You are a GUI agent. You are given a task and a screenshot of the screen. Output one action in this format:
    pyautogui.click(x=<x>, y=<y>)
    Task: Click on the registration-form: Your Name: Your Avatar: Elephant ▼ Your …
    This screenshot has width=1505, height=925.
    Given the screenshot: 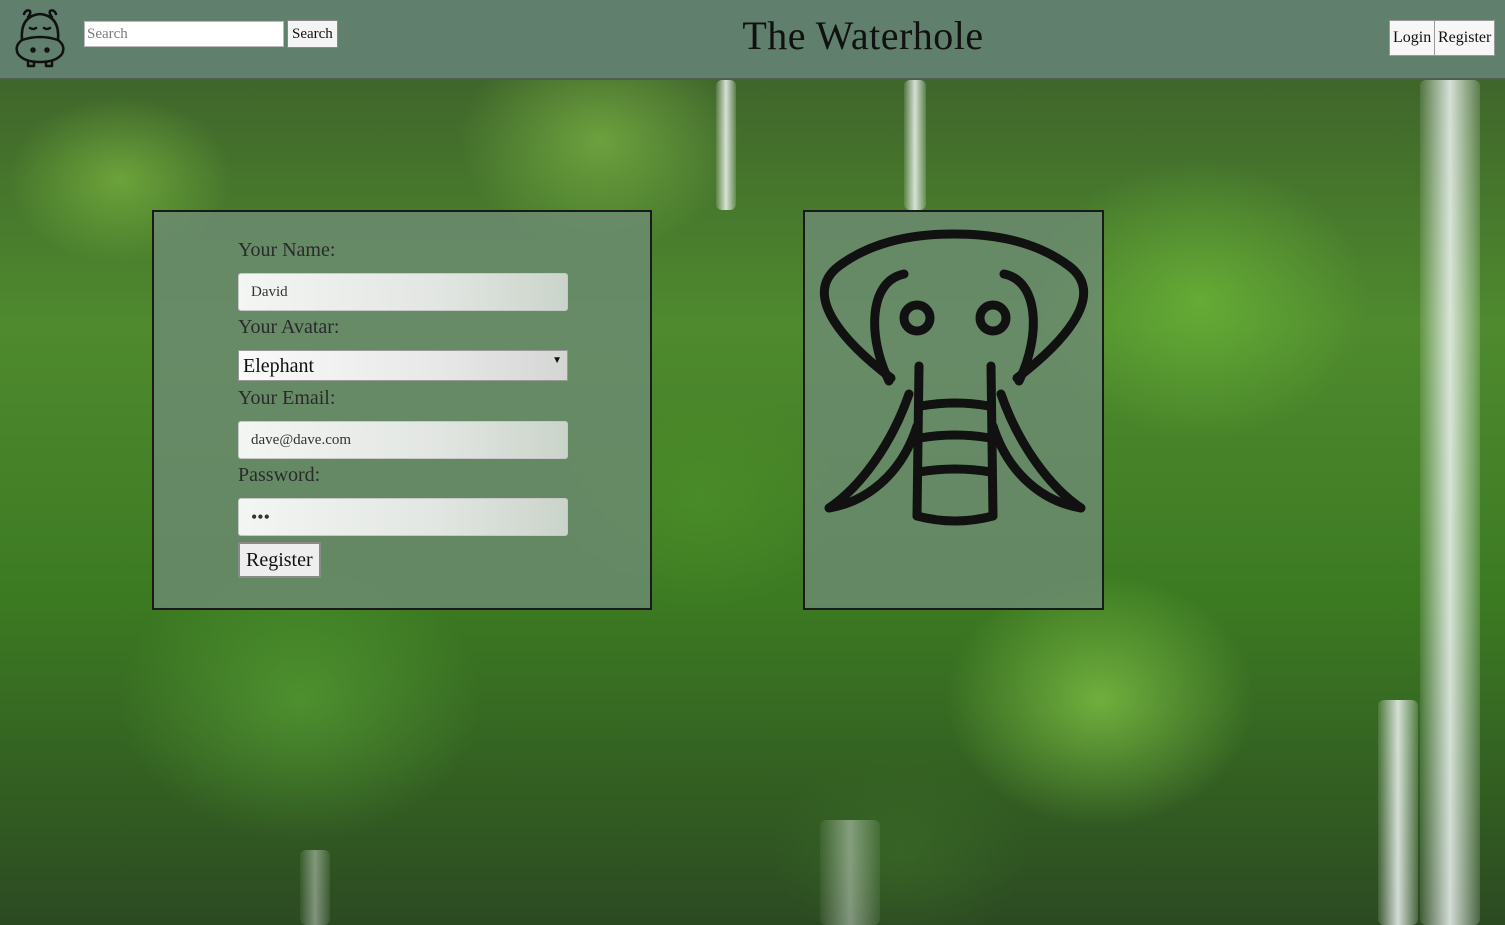 What is the action you would take?
    pyautogui.click(x=402, y=410)
    